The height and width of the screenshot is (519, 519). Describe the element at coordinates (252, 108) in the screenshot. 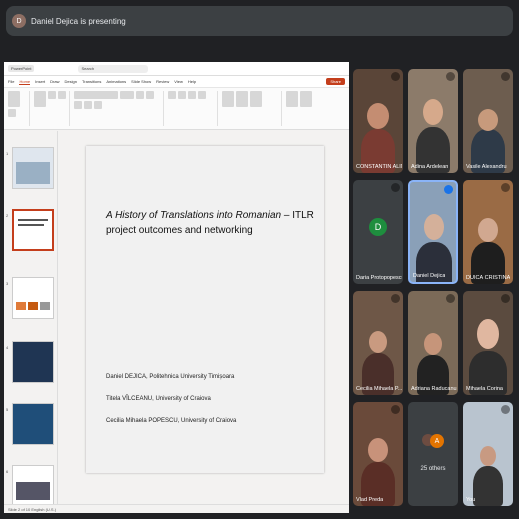

I see `ribbon-drawing` at that location.